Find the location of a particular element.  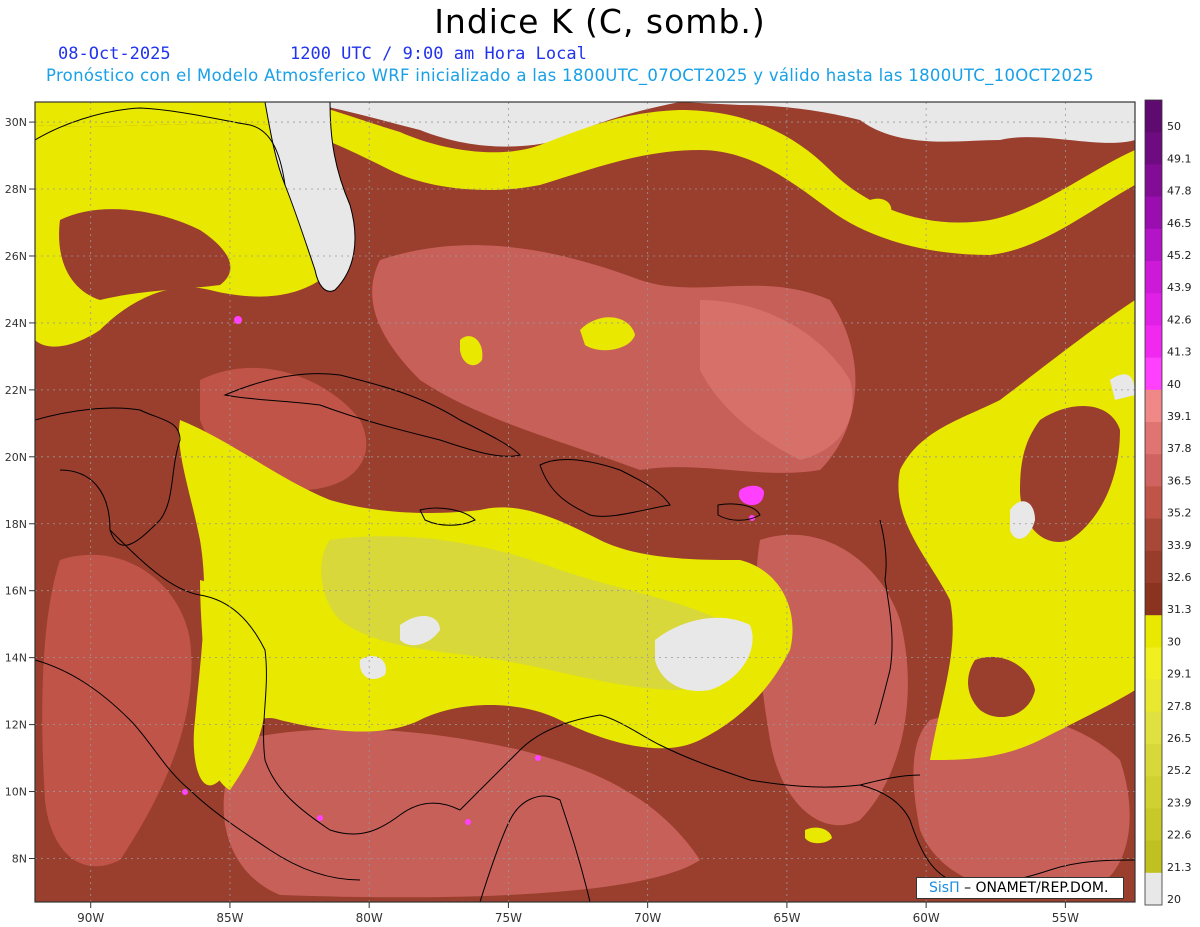

colorbar-label: 22.6 is located at coordinates (1179, 835).